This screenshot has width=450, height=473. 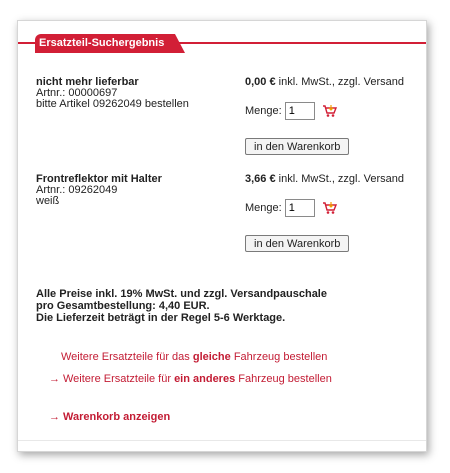 What do you see at coordinates (112, 104) in the screenshot?
I see `item-extra: bitte Artikel 09262049 bestellen` at bounding box center [112, 104].